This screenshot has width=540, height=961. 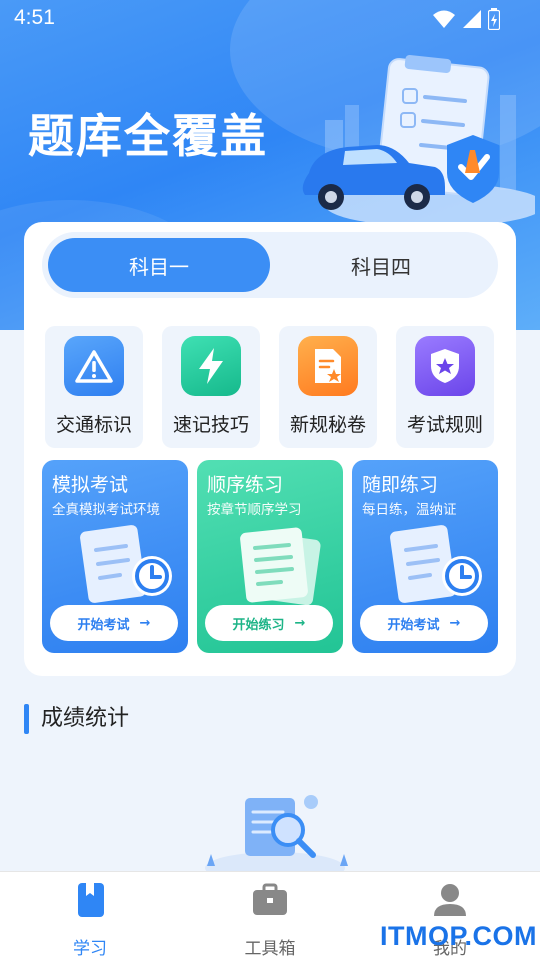 I want to click on button-label: 开始练习, so click(x=258, y=625).